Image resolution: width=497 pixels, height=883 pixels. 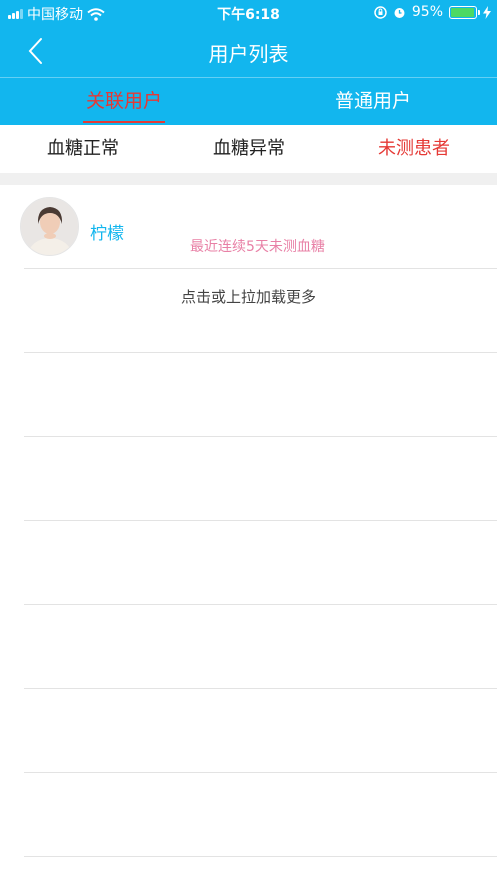 I want to click on user-status-note: 最近连续5天未测血糖, so click(x=257, y=247).